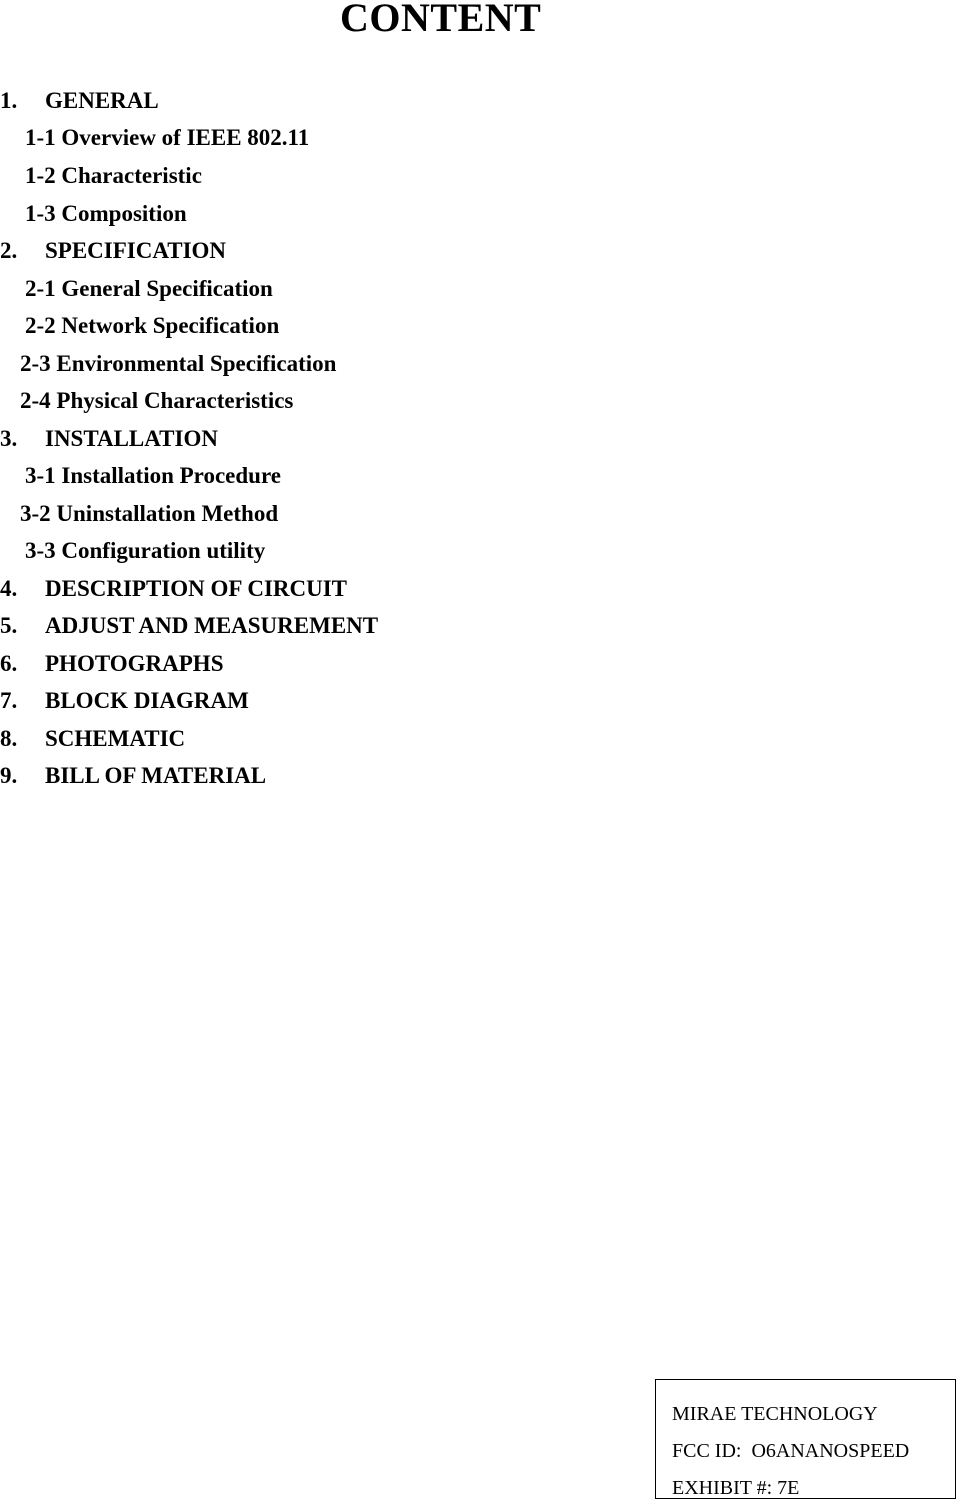  What do you see at coordinates (736, 1488) in the screenshot?
I see `exhibit-number: EXHIBIT #: 7E` at bounding box center [736, 1488].